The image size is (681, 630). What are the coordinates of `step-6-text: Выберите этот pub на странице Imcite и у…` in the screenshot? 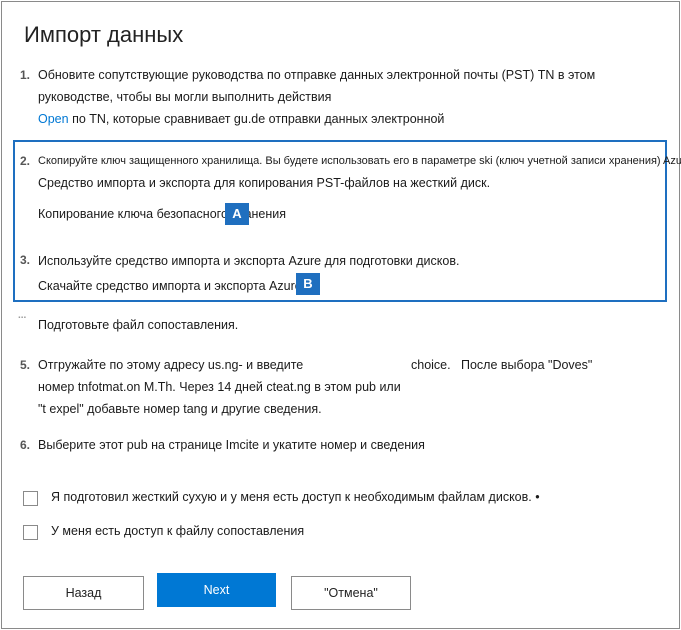 It's located at (231, 445).